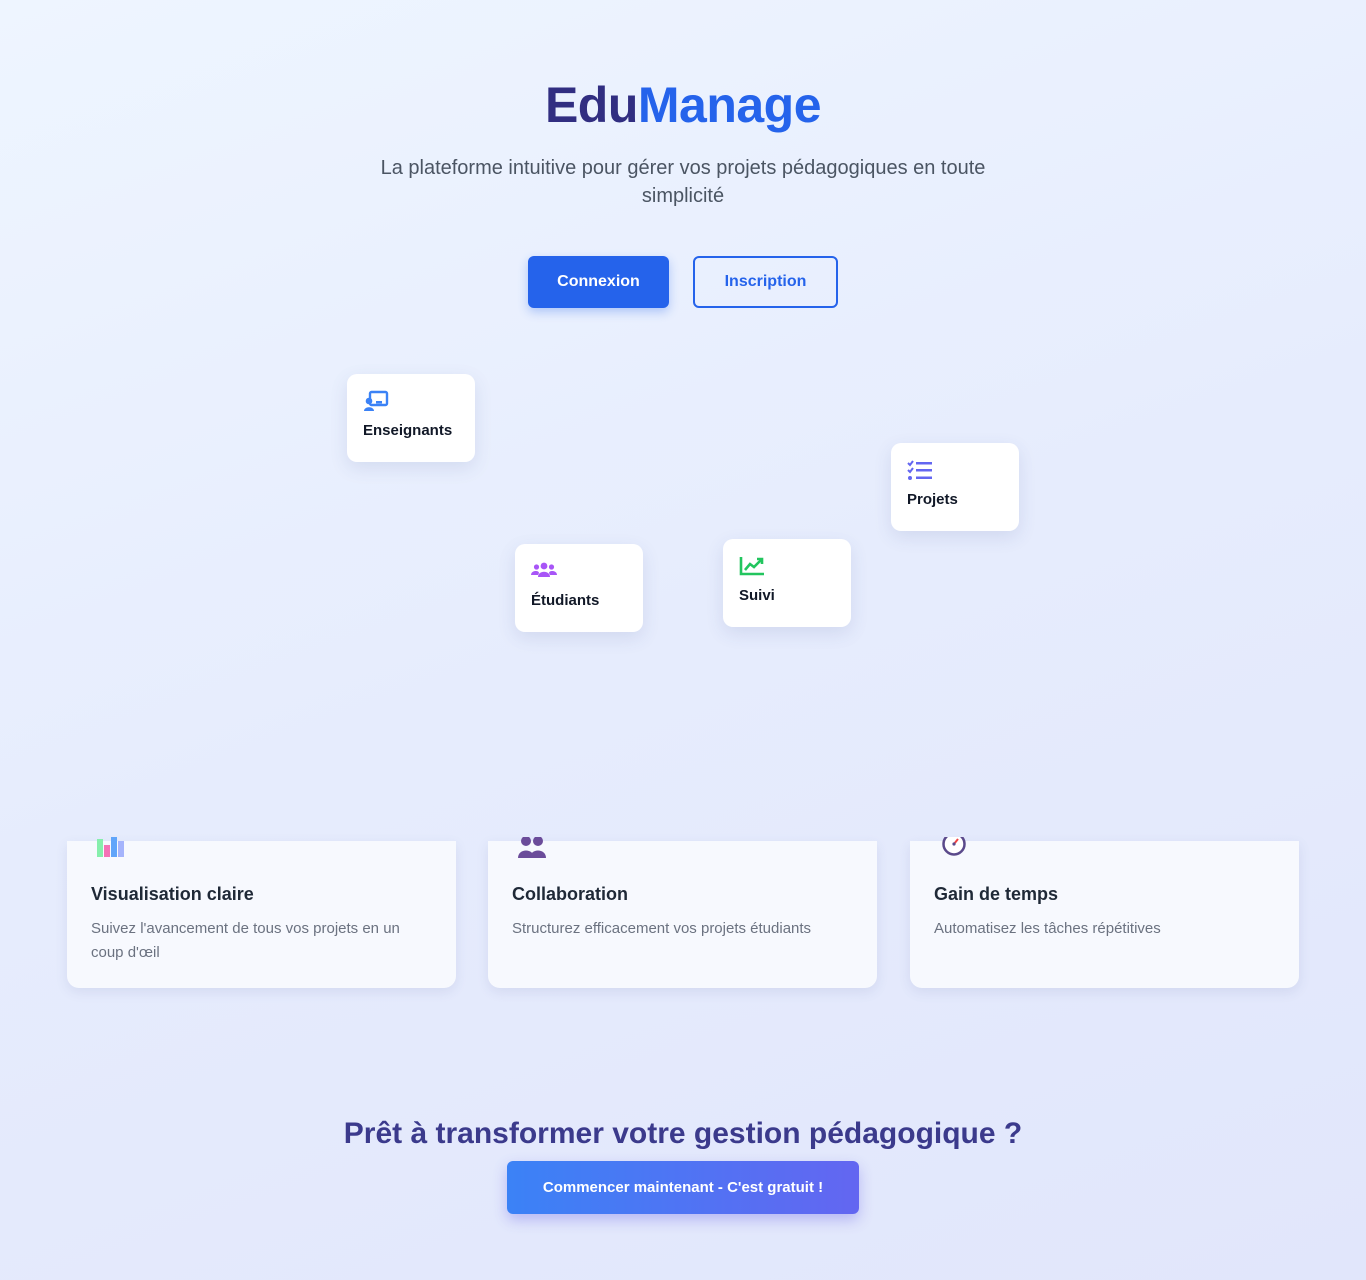 The image size is (1366, 1280). Describe the element at coordinates (591, 105) in the screenshot. I see `app-title-edu: Edu` at that location.